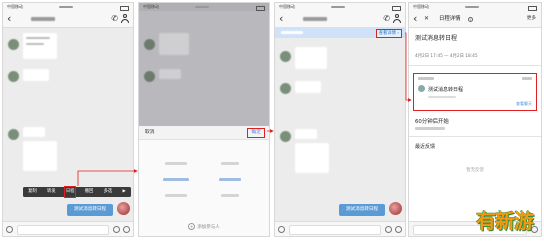 This screenshot has width=544, height=241. I want to click on picker-selected-time, so click(230, 179).